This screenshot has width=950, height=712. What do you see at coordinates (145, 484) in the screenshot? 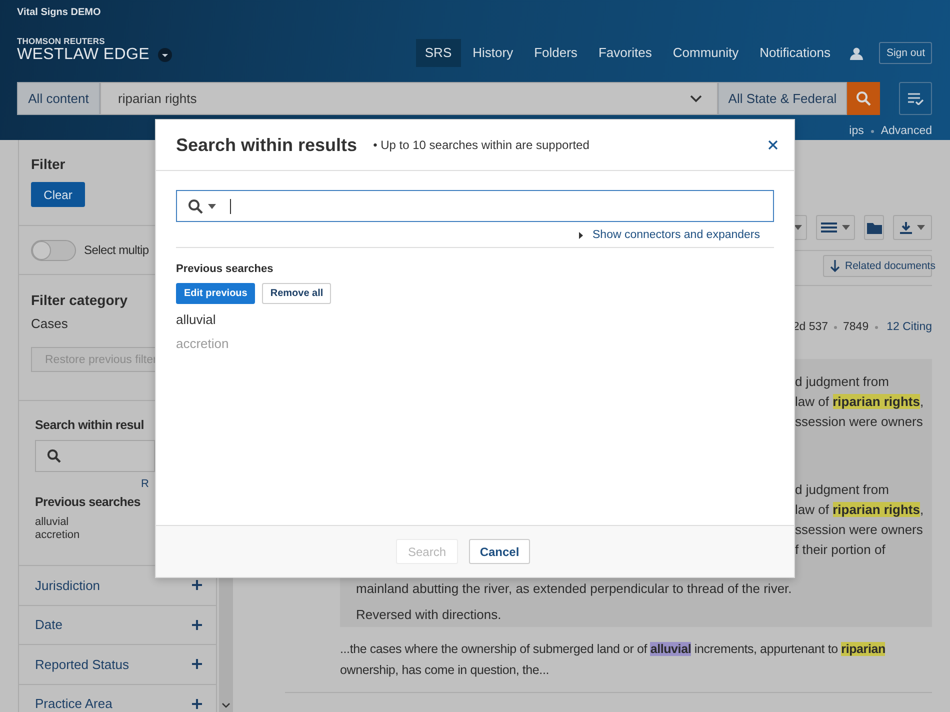
I see `link: R` at bounding box center [145, 484].